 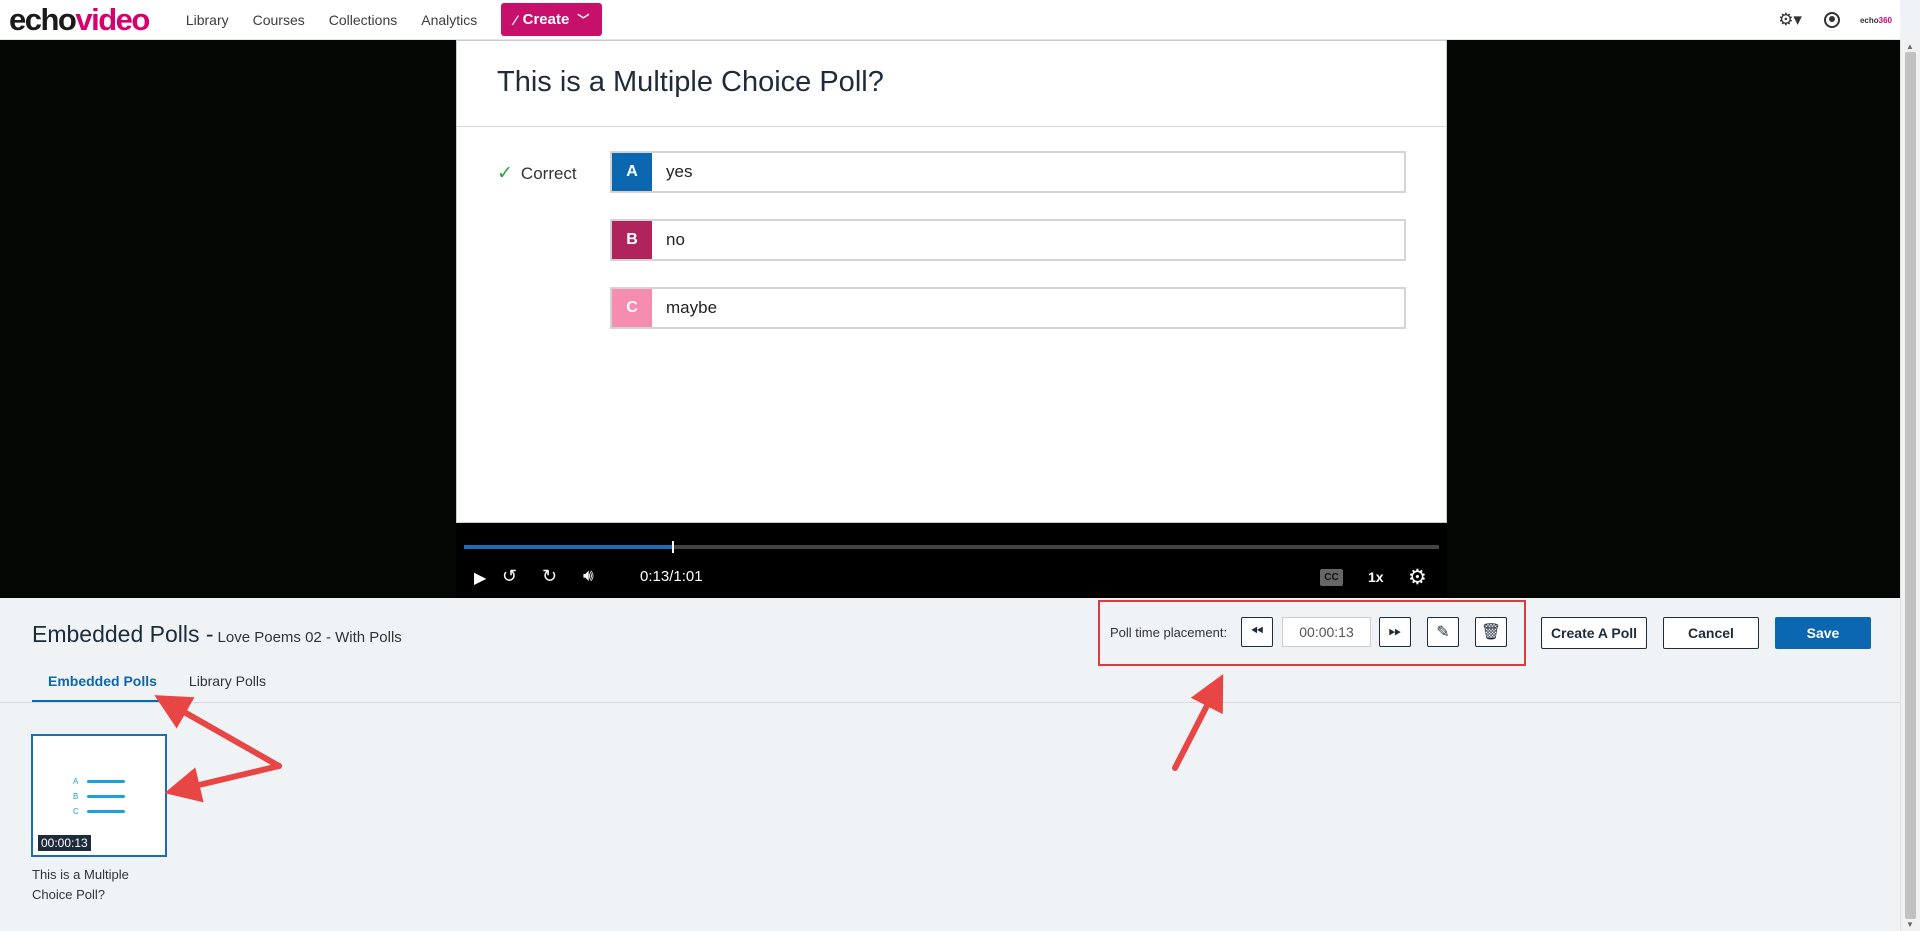 I want to click on poll-time-input, so click(x=1326, y=632).